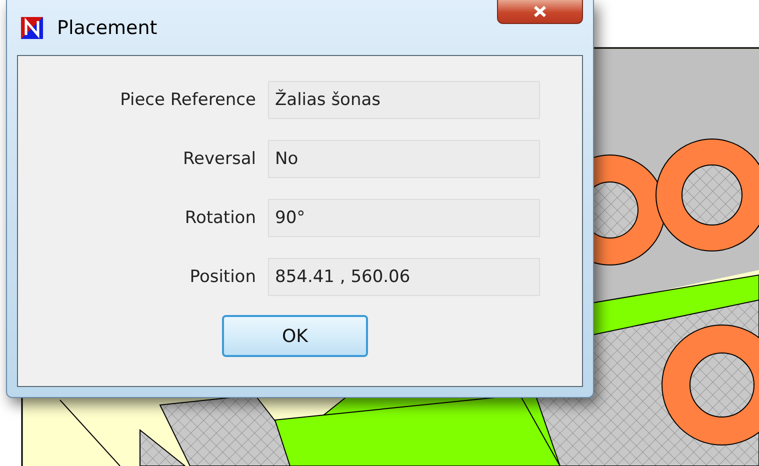 Image resolution: width=759 pixels, height=466 pixels. I want to click on app-logo-icon, so click(32, 27).